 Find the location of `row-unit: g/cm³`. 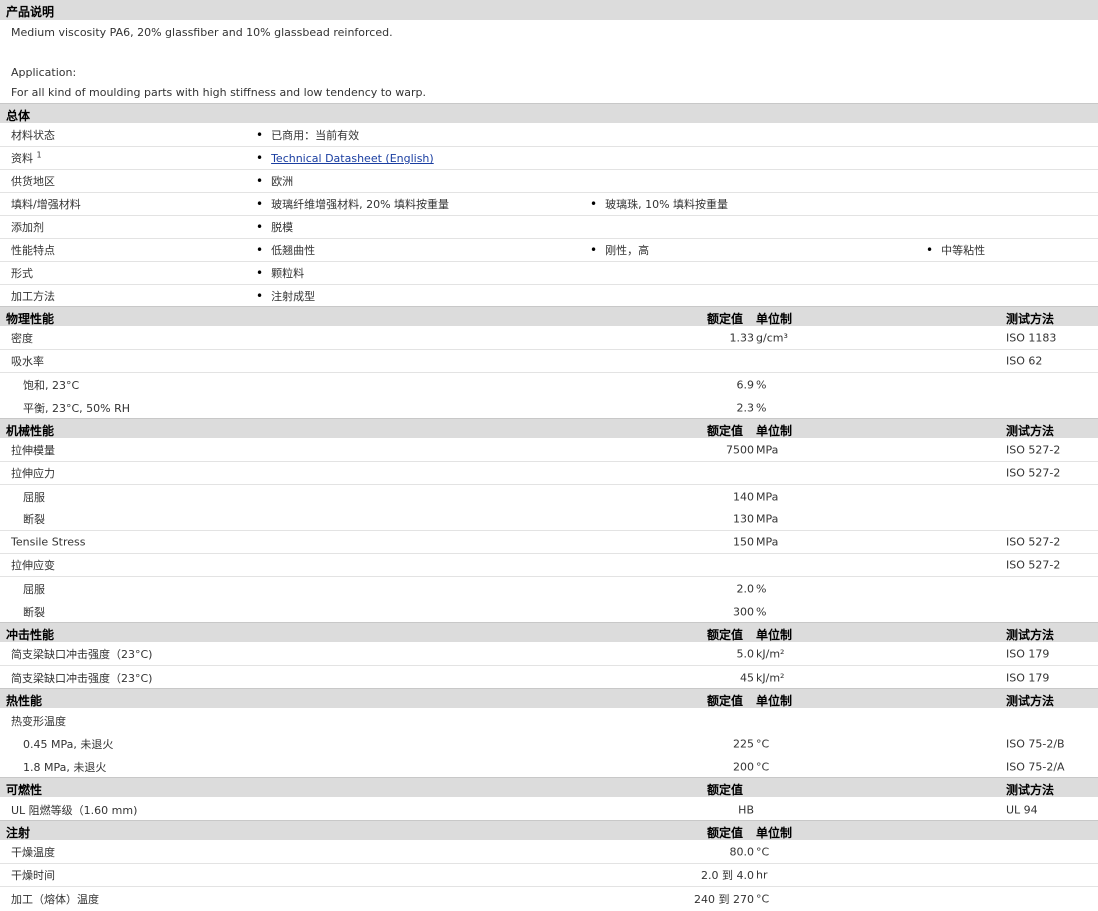

row-unit: g/cm³ is located at coordinates (772, 338).